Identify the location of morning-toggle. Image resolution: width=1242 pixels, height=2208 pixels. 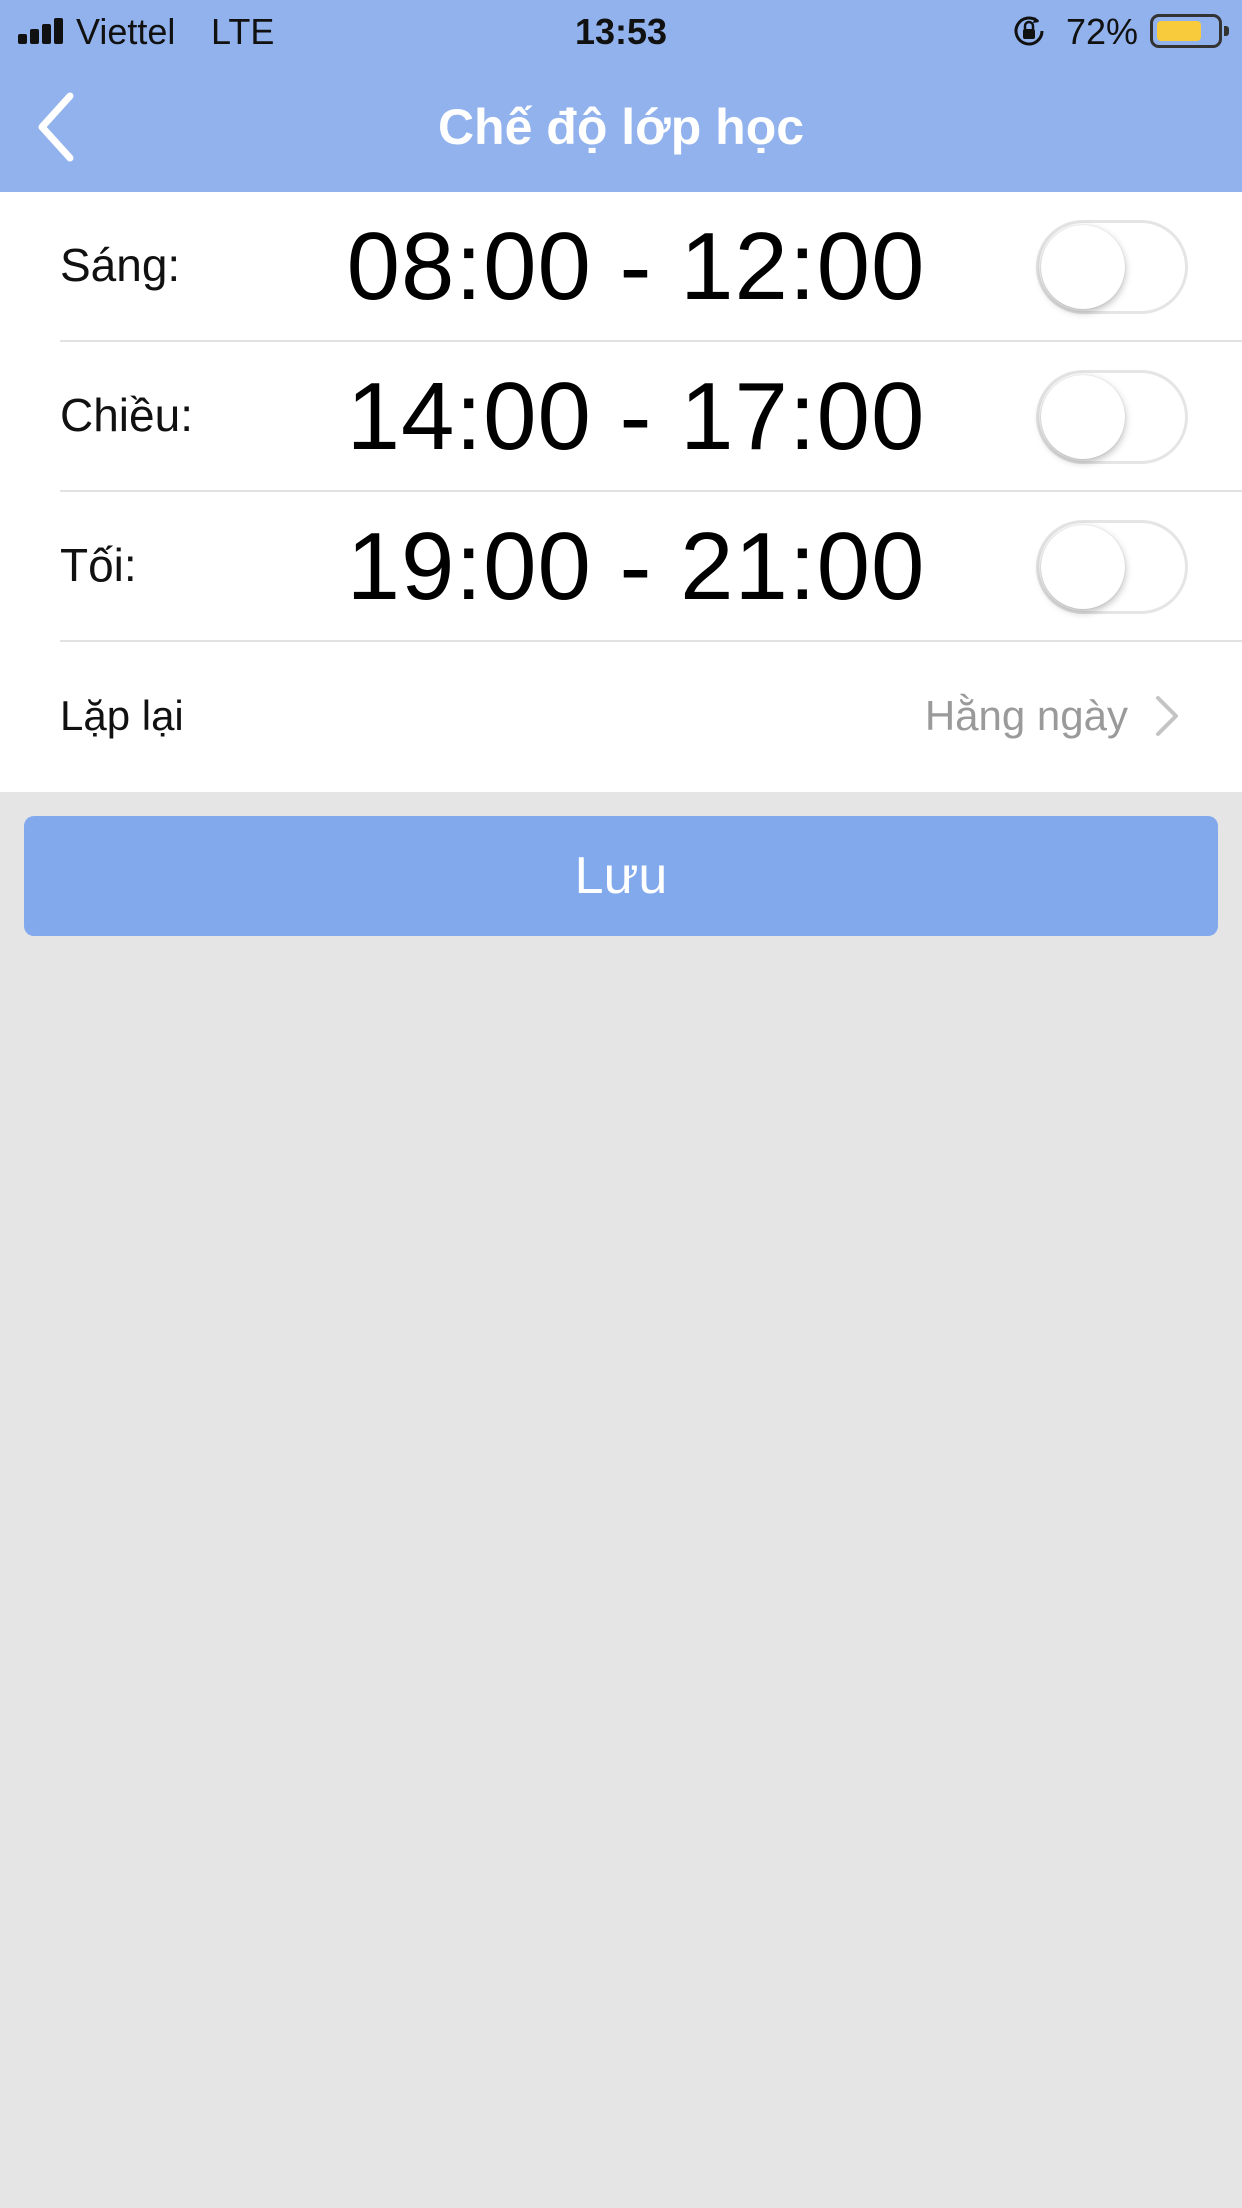
(1112, 267).